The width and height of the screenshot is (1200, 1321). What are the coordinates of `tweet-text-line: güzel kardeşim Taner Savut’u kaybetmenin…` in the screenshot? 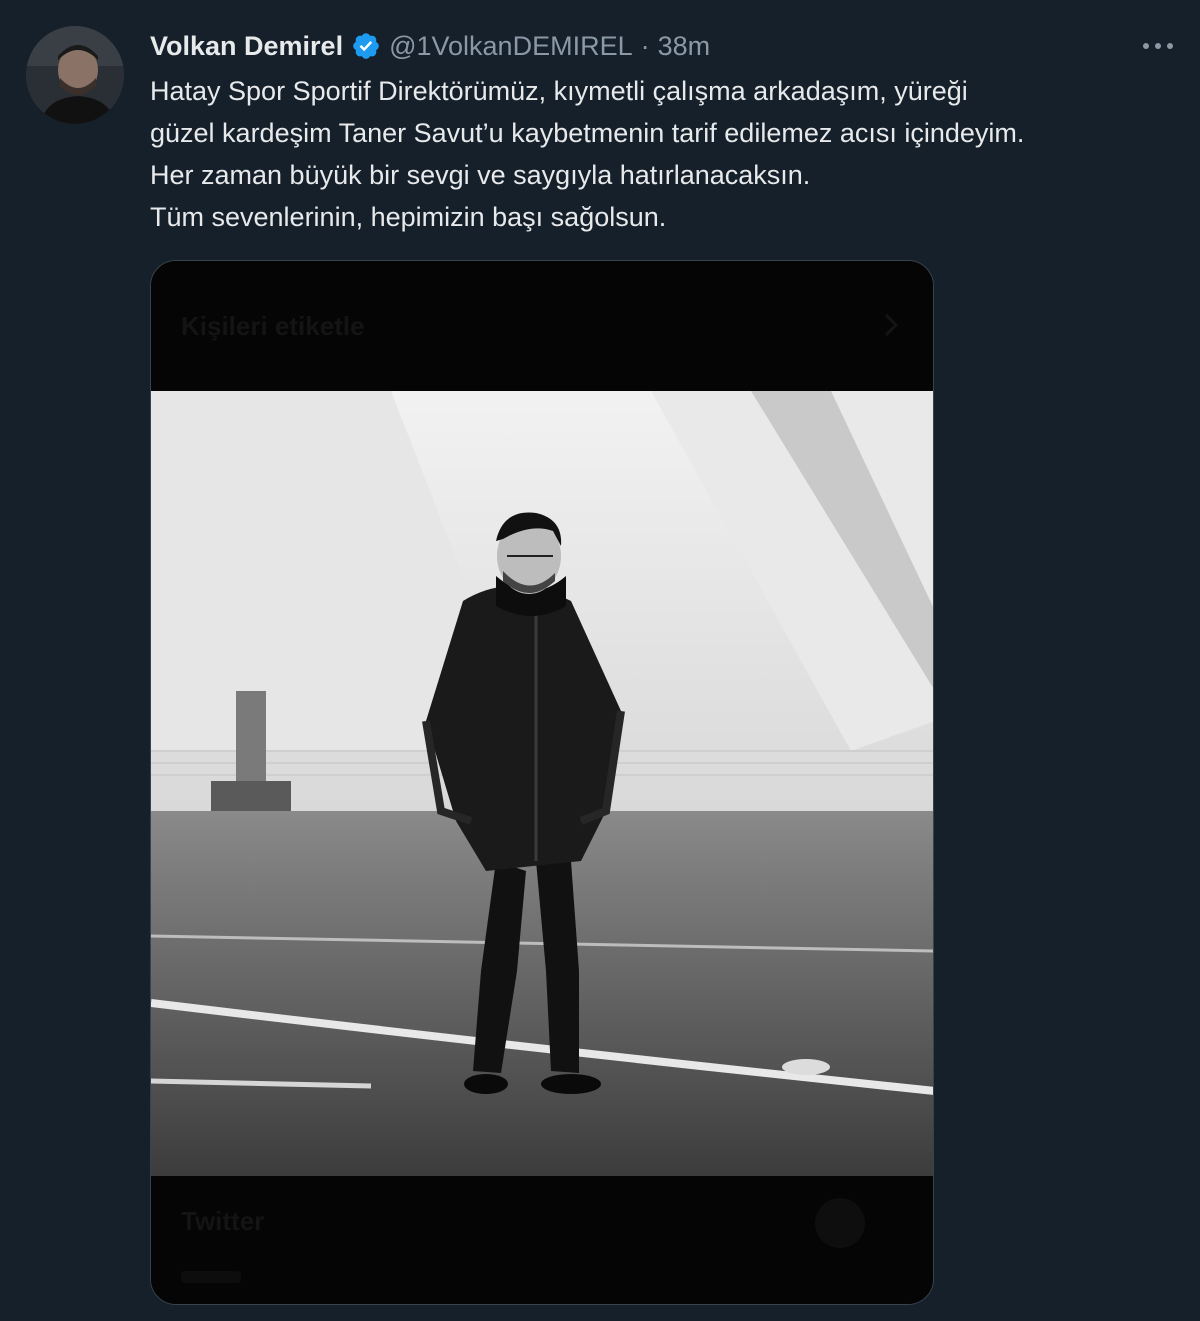 It's located at (587, 133).